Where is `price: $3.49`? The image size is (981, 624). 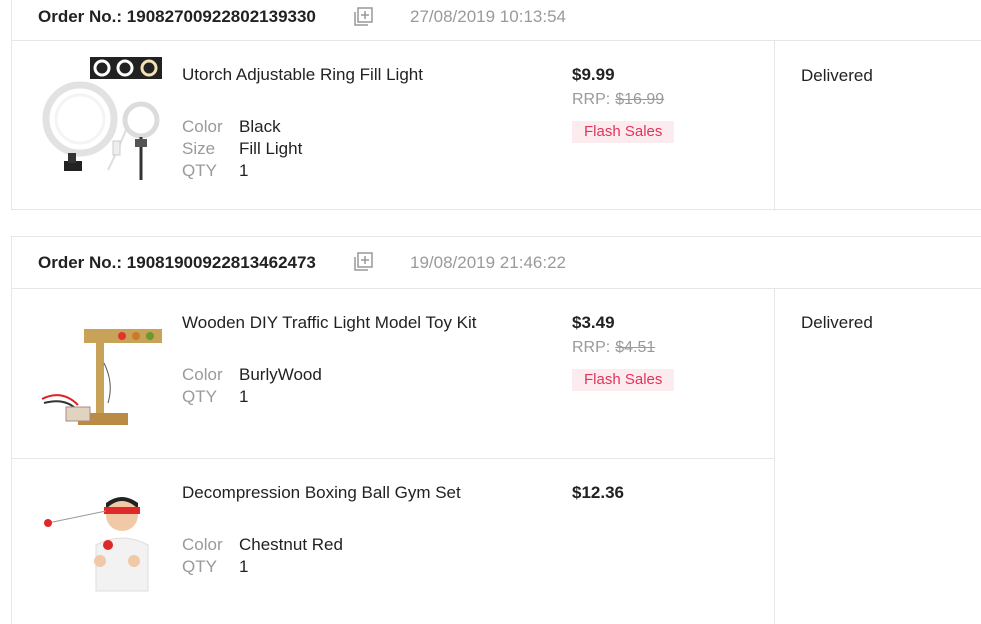 price: $3.49 is located at coordinates (593, 322).